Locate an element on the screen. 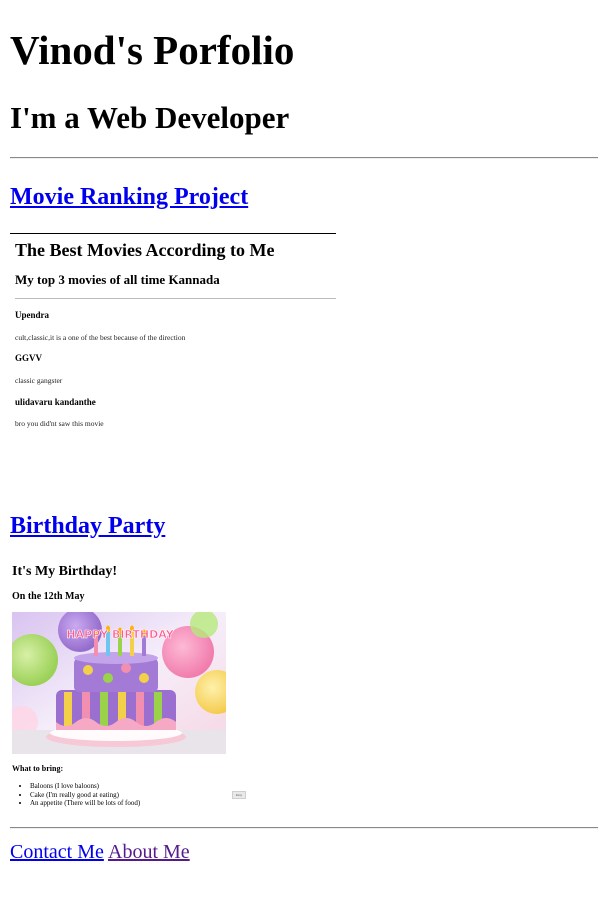  movie-item-name: ulidavaru kandanthe is located at coordinates (55, 402).